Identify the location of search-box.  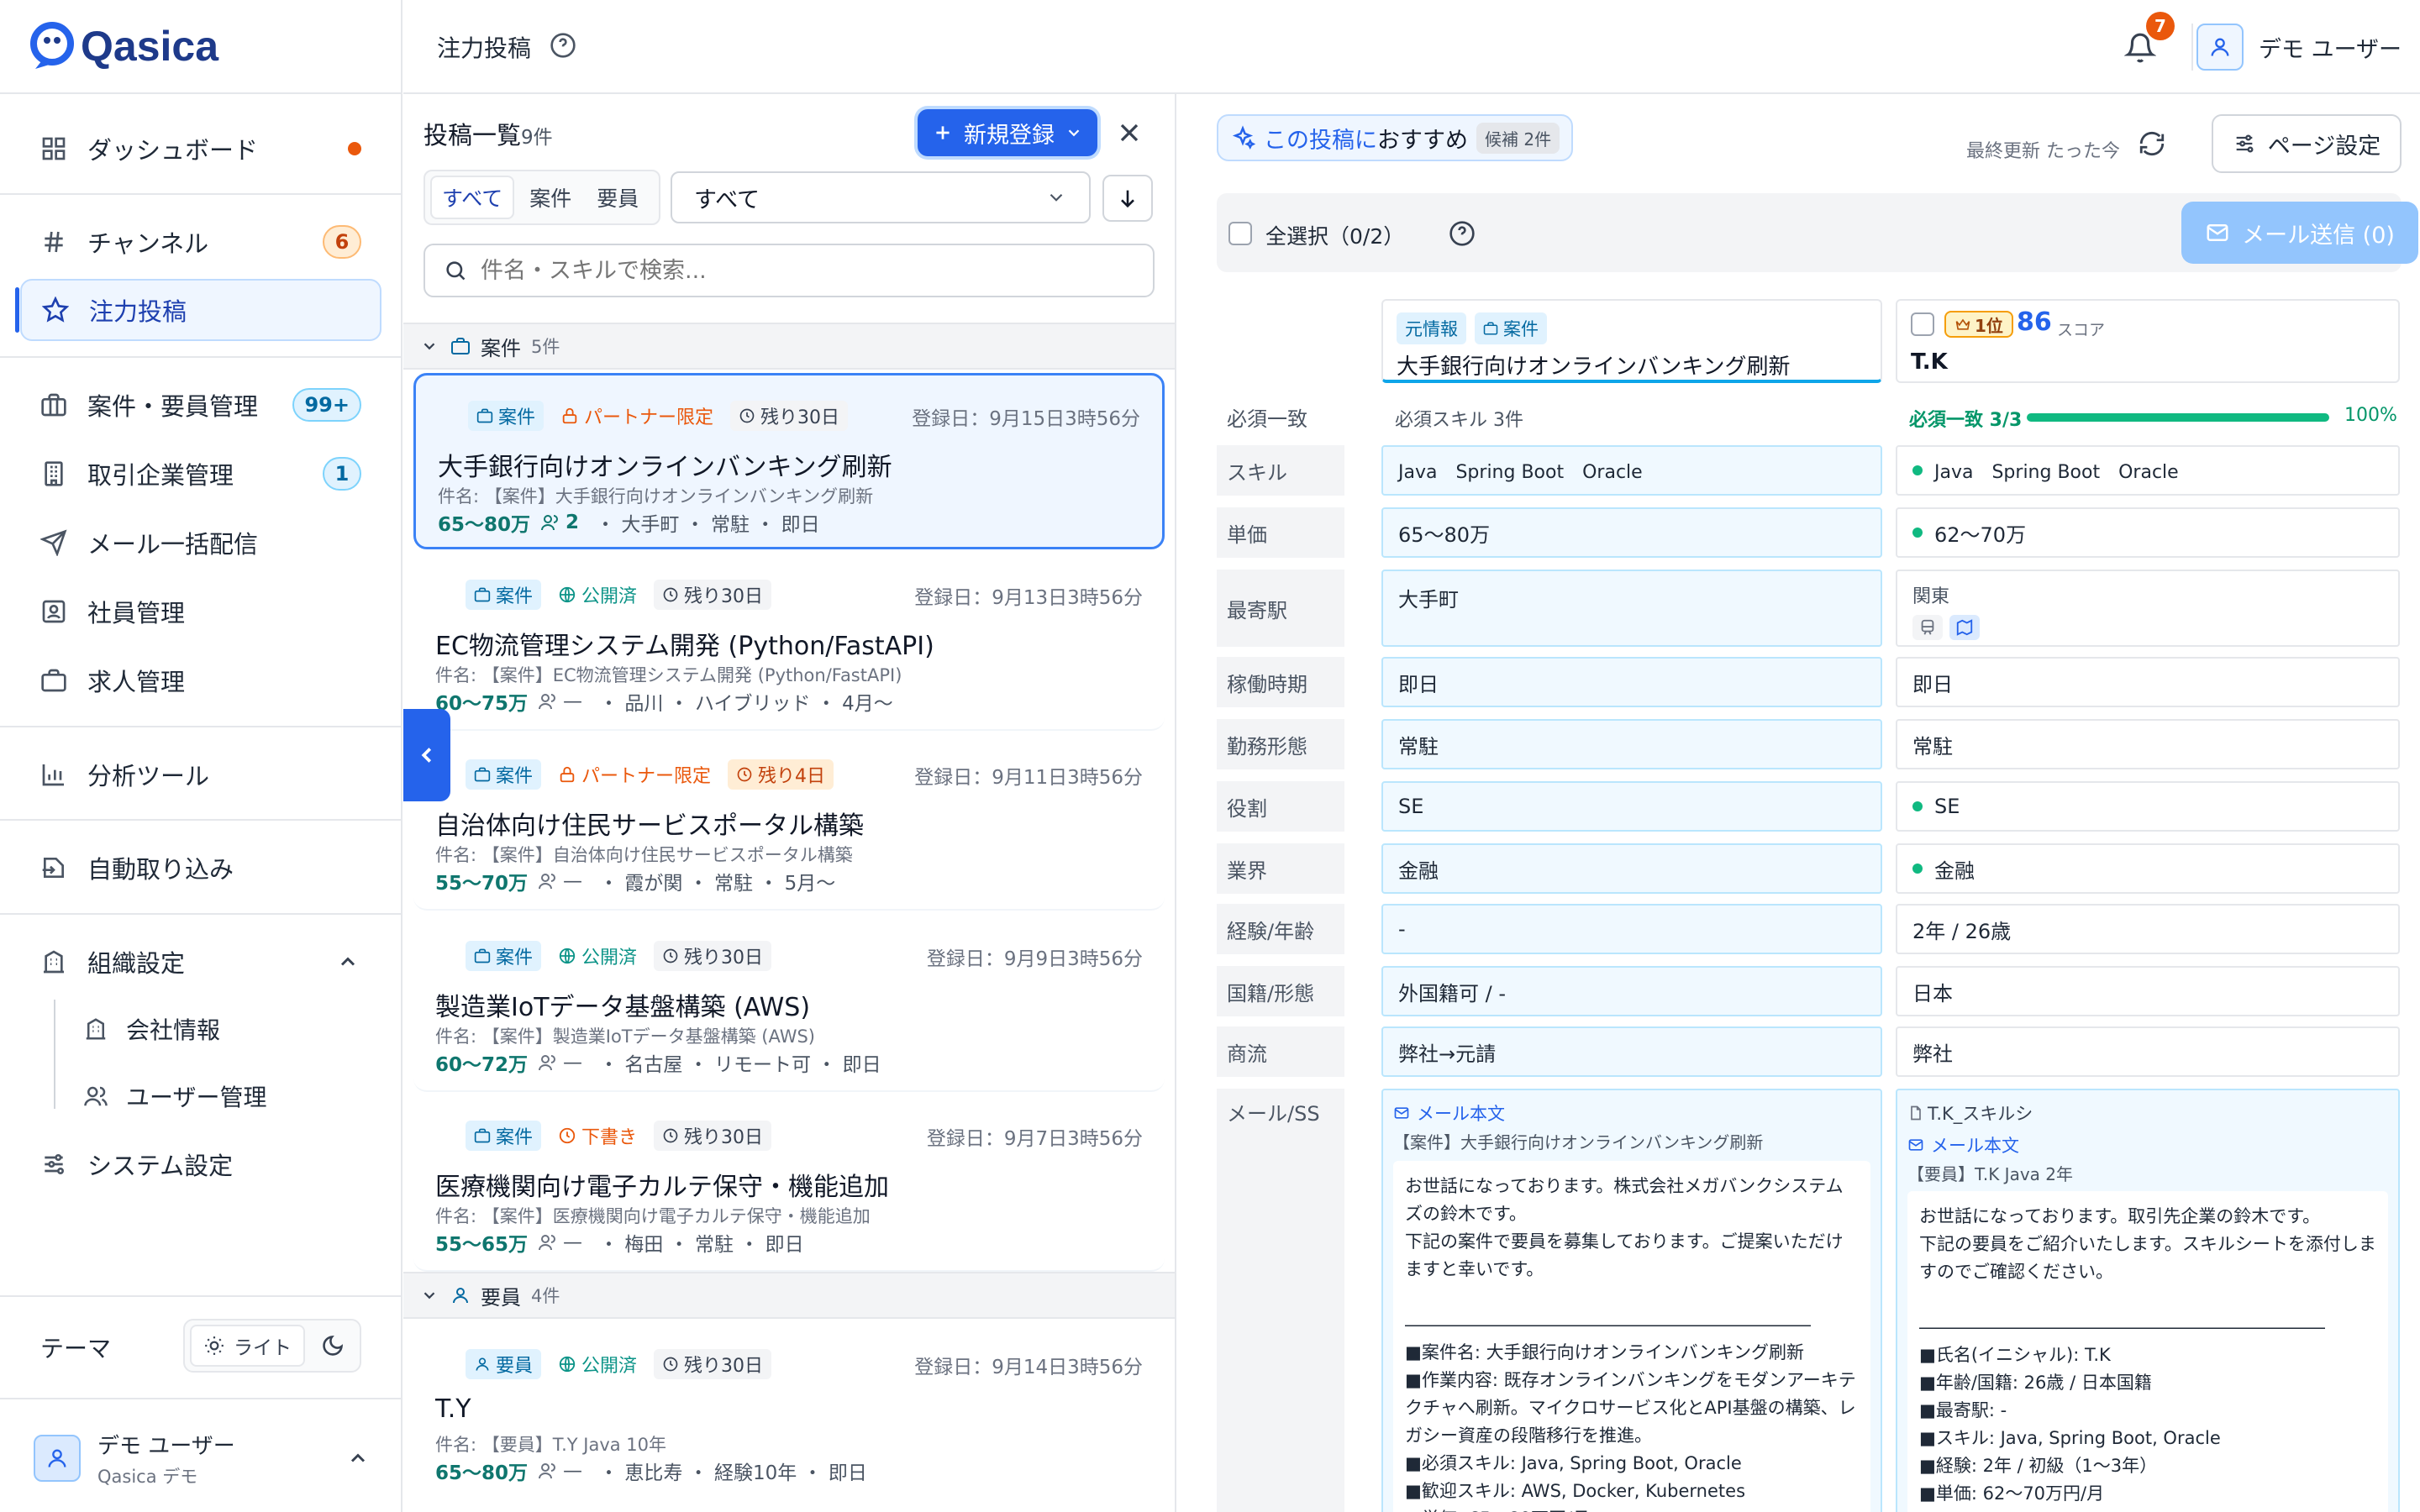
(789, 270).